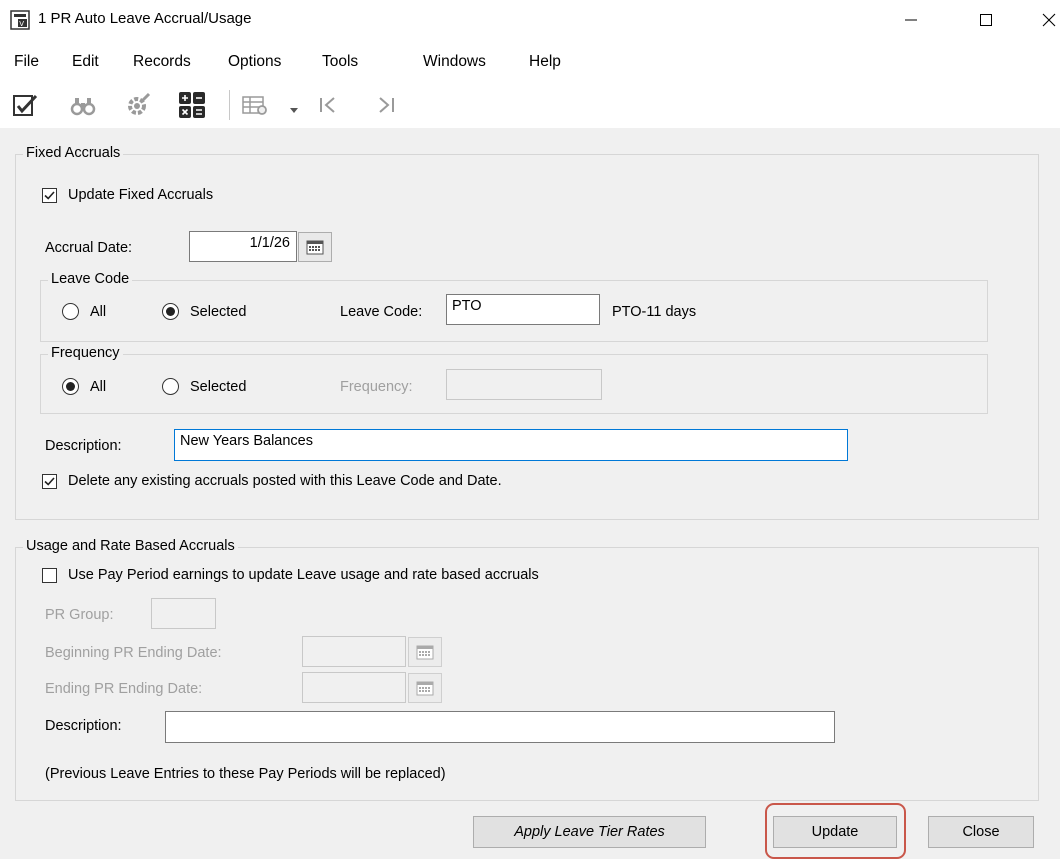 The height and width of the screenshot is (859, 1060). I want to click on frequency-selected-radio, so click(170, 386).